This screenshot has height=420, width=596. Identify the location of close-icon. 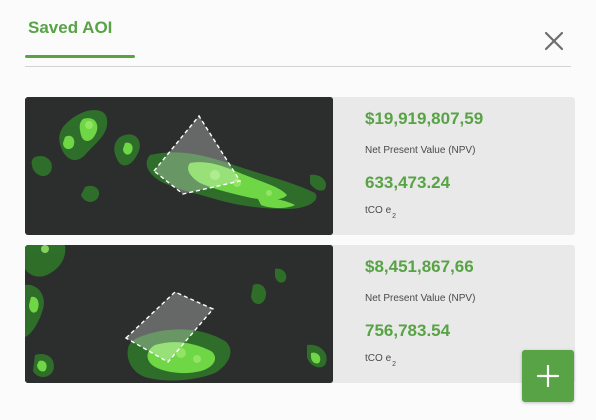
(554, 41).